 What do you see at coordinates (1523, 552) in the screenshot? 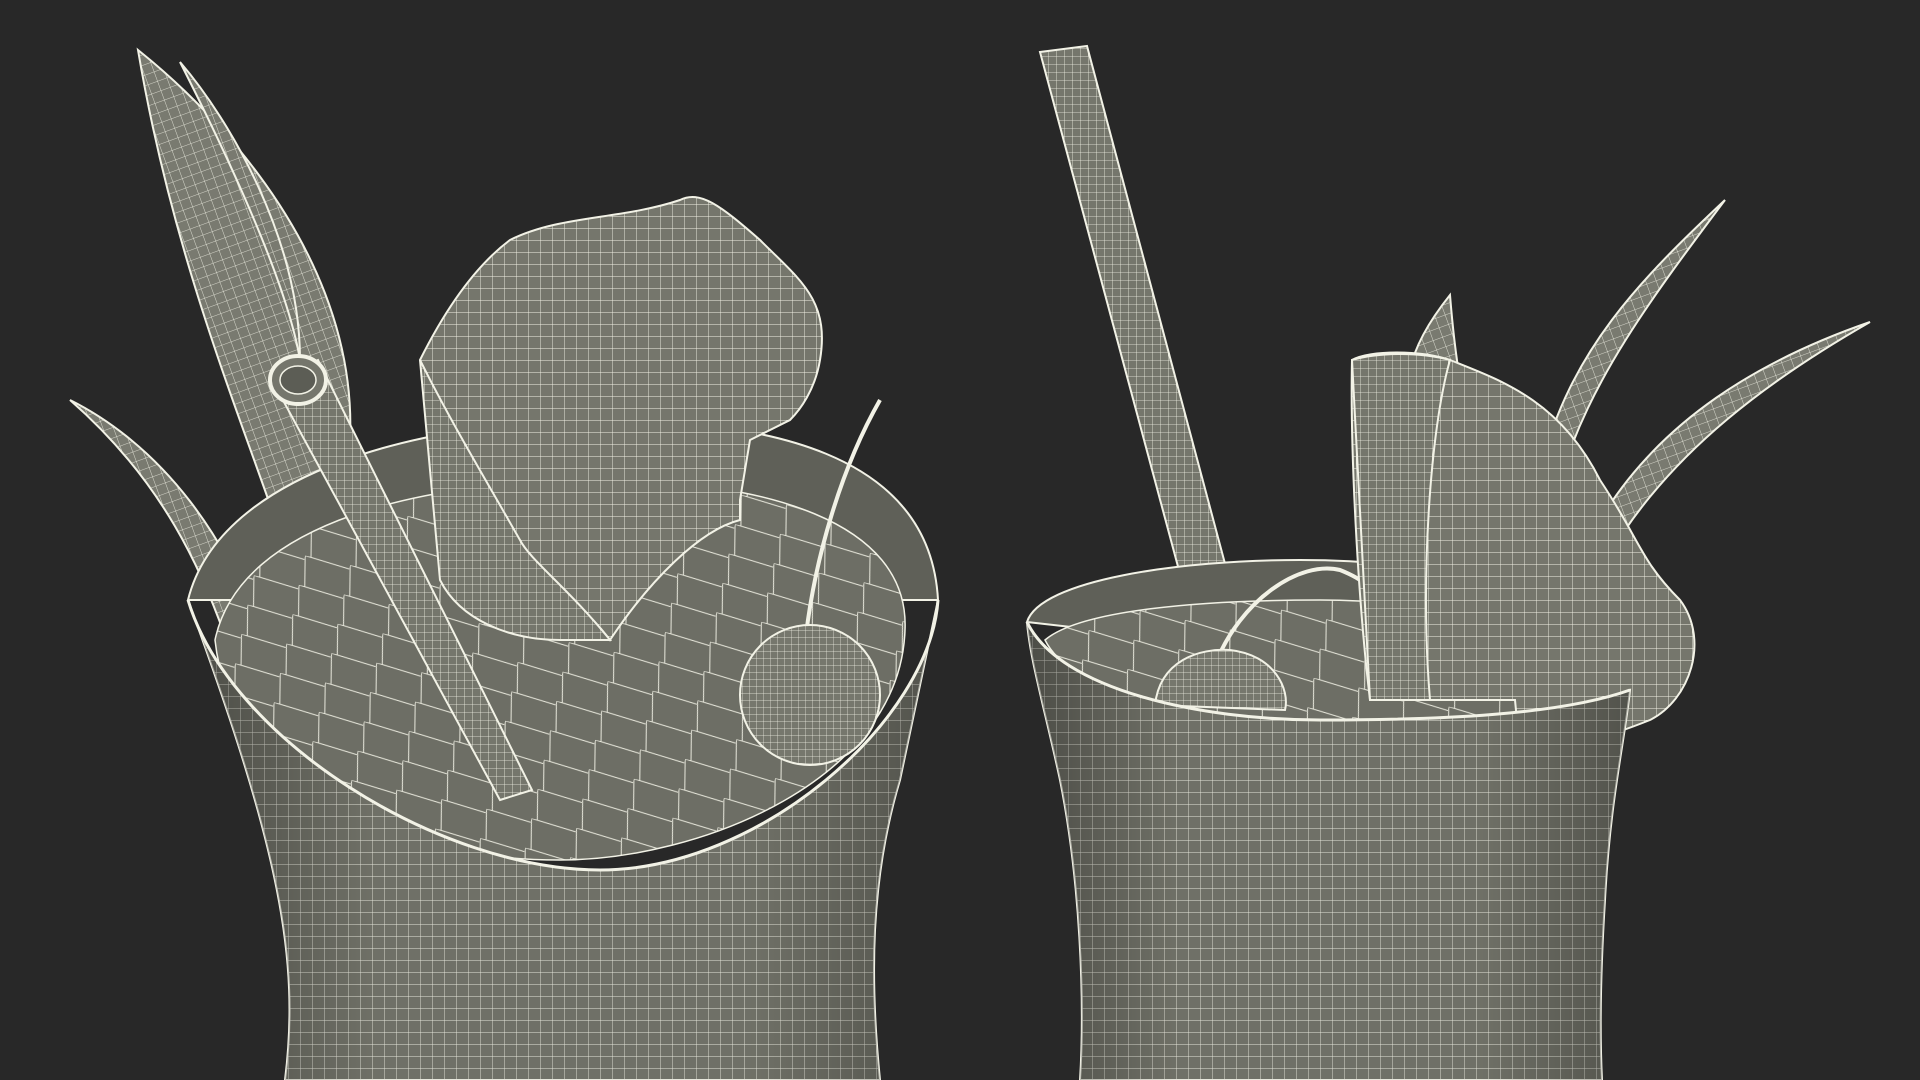
I see `pineapple-wedge-right` at bounding box center [1523, 552].